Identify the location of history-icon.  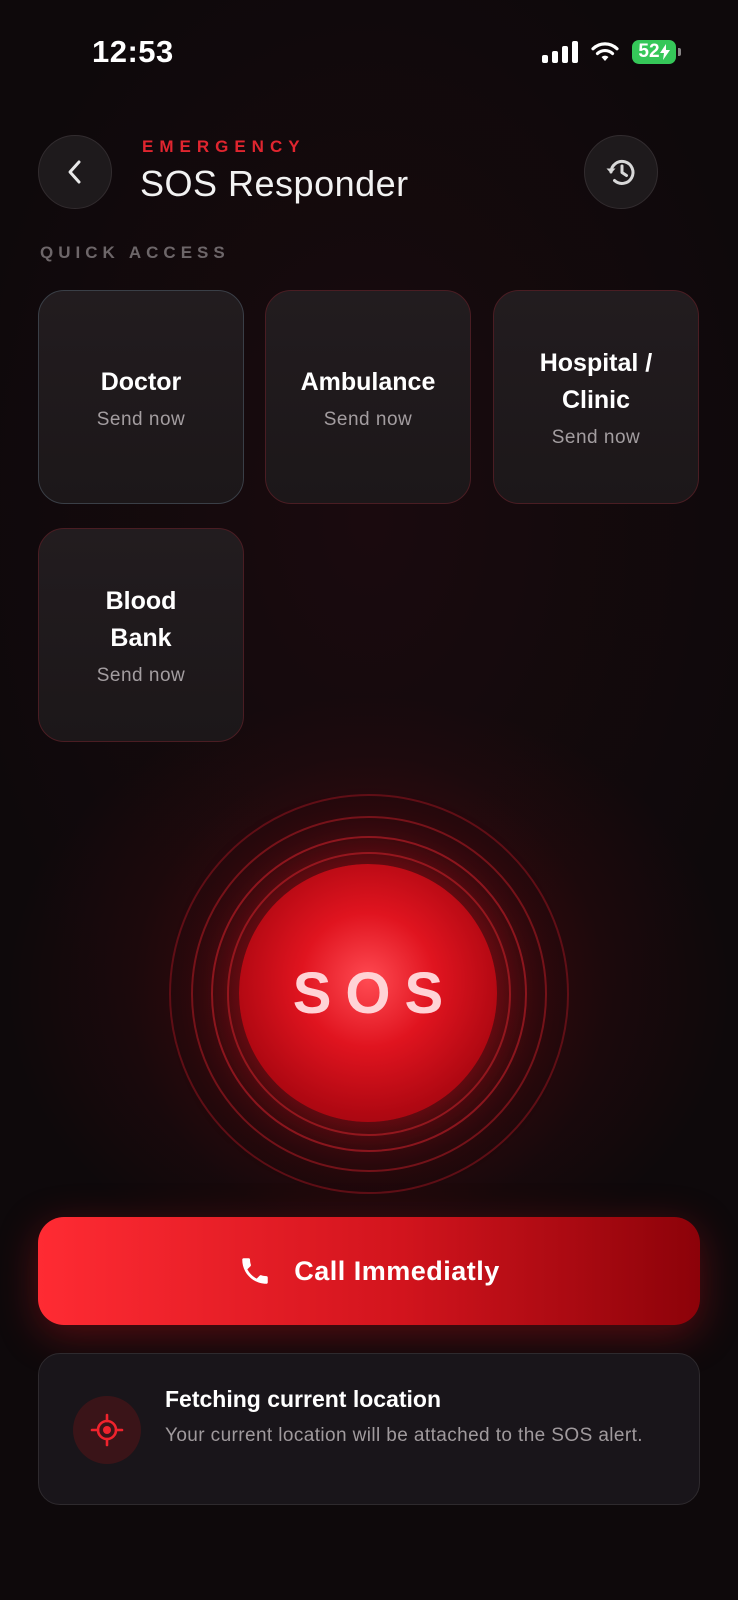
(620, 172).